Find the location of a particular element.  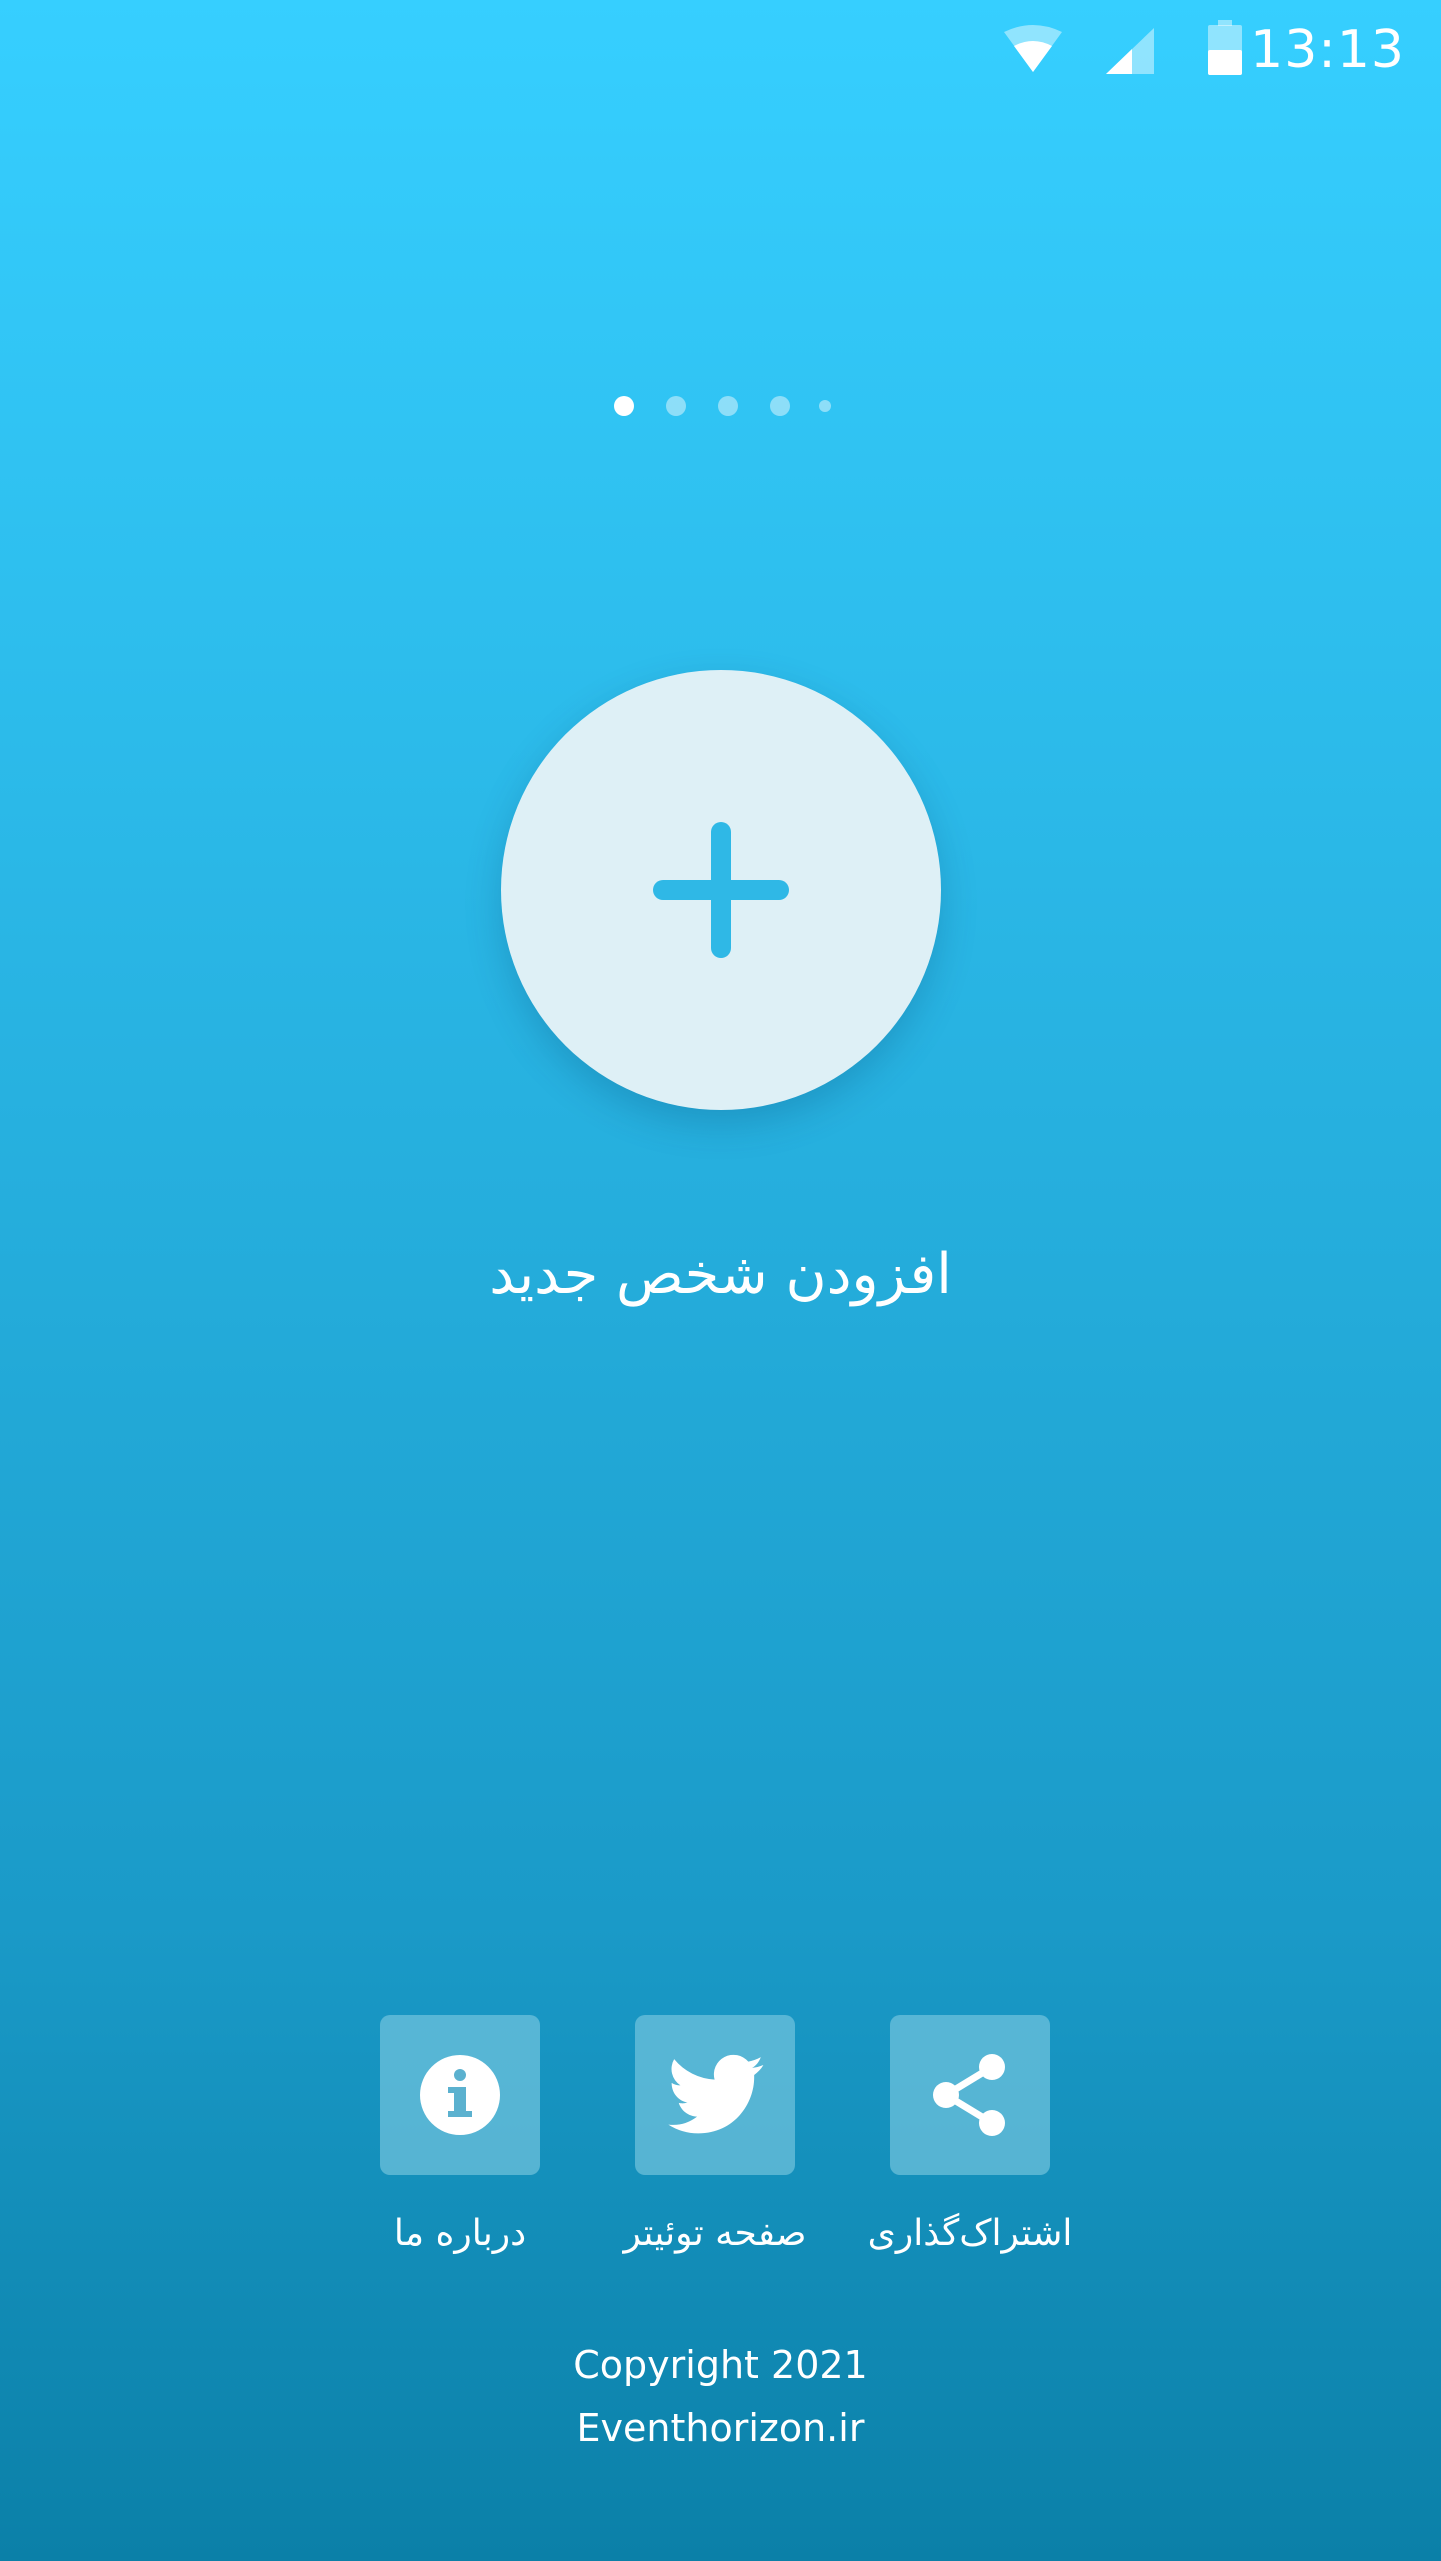

share-label: اشتراک‌گذاری is located at coordinates (970, 2233).